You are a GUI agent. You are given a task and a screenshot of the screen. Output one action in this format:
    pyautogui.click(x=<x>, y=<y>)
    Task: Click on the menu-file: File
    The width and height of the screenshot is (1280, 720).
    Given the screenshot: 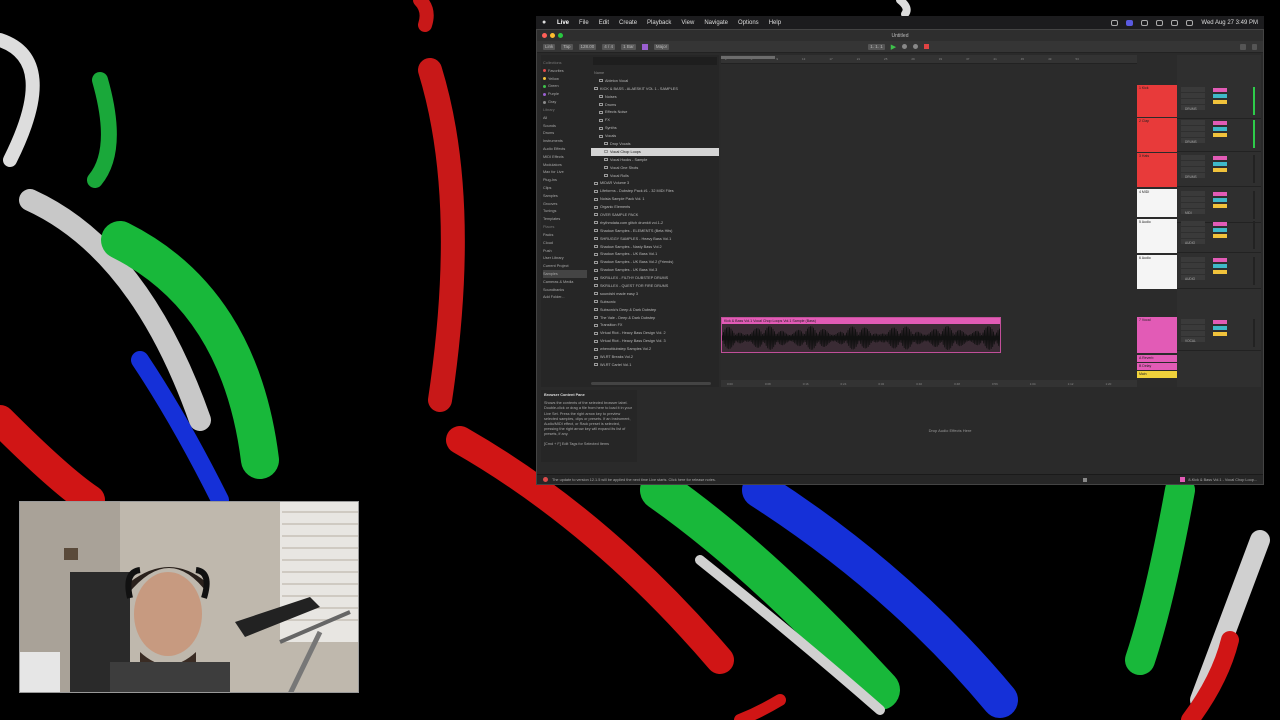 What is the action you would take?
    pyautogui.click(x=584, y=23)
    